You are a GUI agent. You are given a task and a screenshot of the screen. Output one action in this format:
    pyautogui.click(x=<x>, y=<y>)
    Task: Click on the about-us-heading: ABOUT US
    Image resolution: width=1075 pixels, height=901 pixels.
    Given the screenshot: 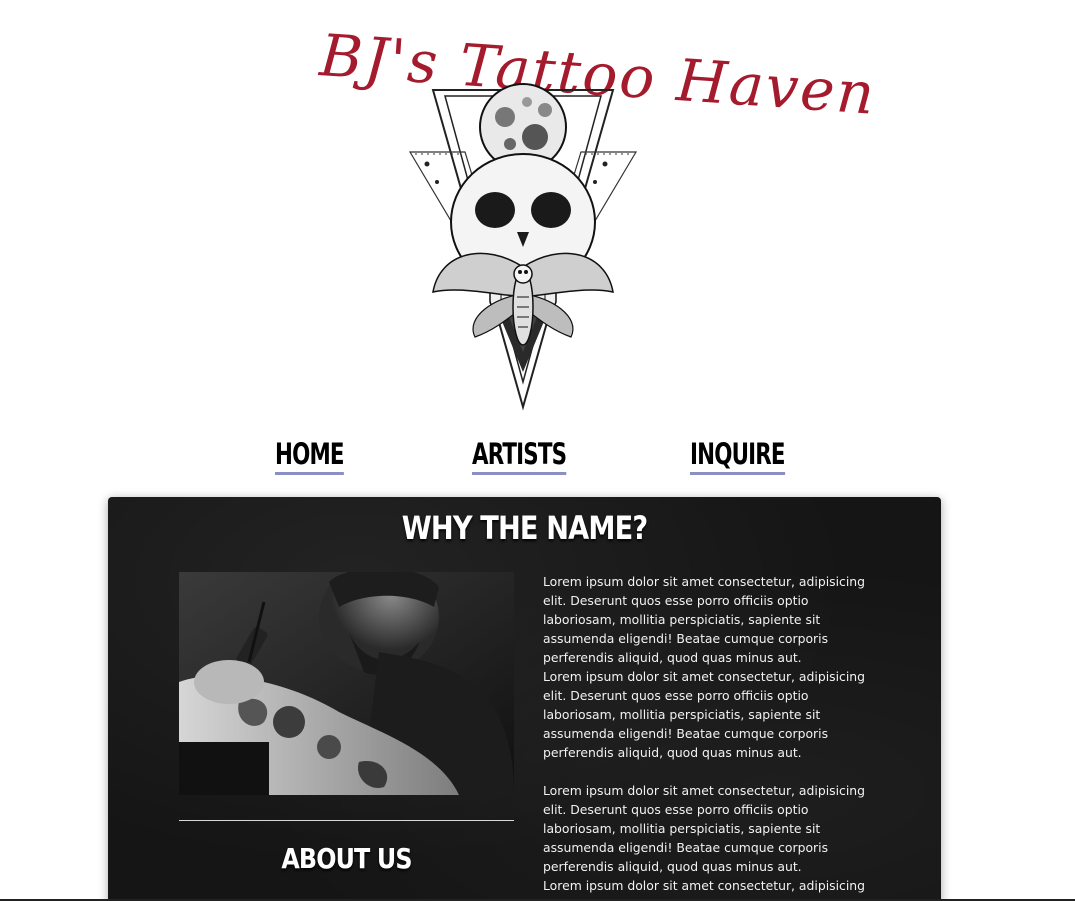 What is the action you would take?
    pyautogui.click(x=346, y=858)
    